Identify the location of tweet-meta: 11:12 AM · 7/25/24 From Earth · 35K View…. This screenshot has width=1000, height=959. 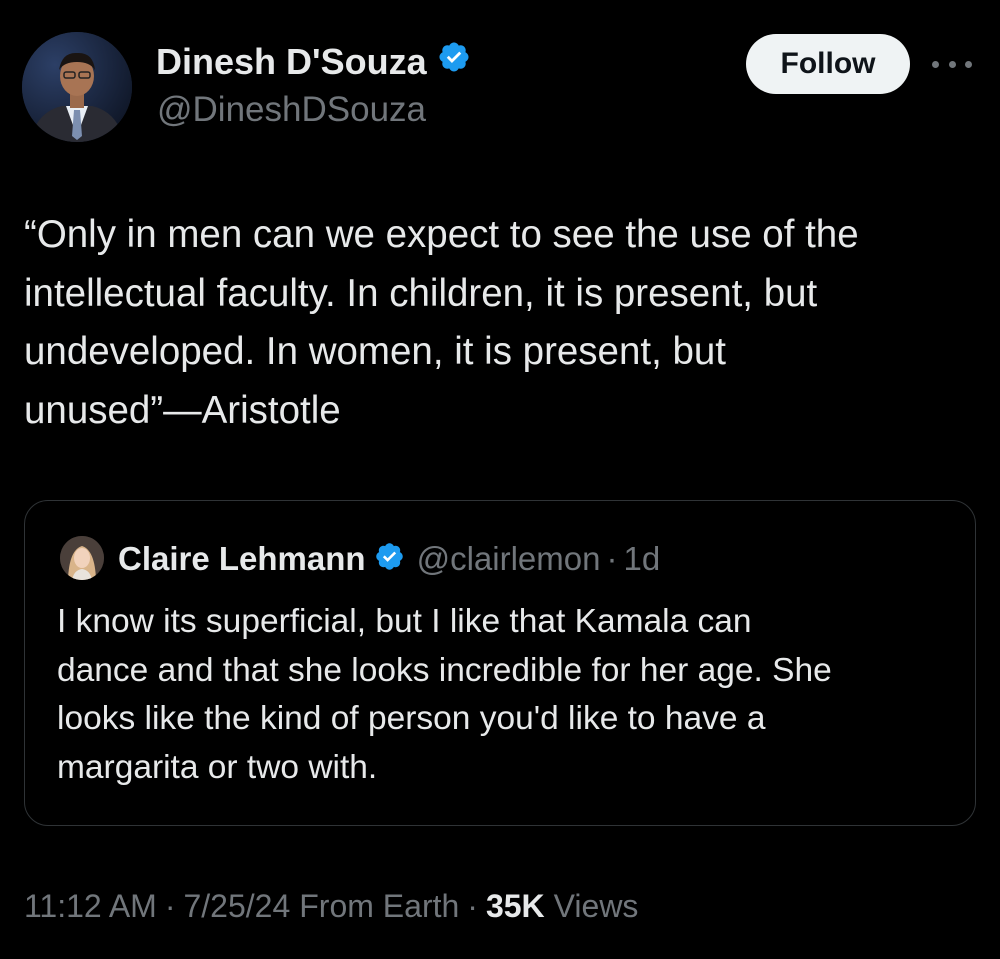
(331, 906).